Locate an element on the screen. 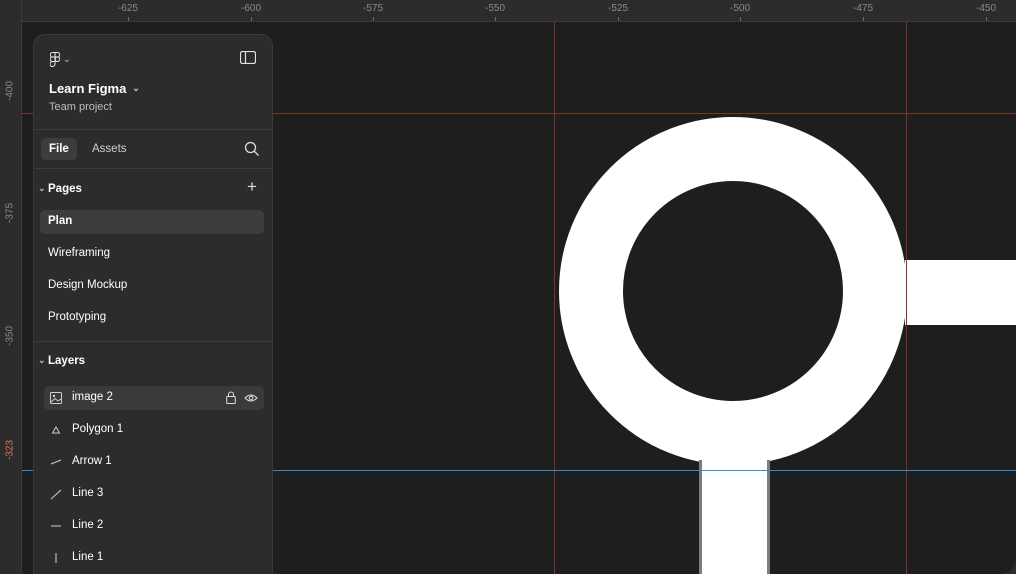  layer-item-image-2: image 2 is located at coordinates (154, 398).